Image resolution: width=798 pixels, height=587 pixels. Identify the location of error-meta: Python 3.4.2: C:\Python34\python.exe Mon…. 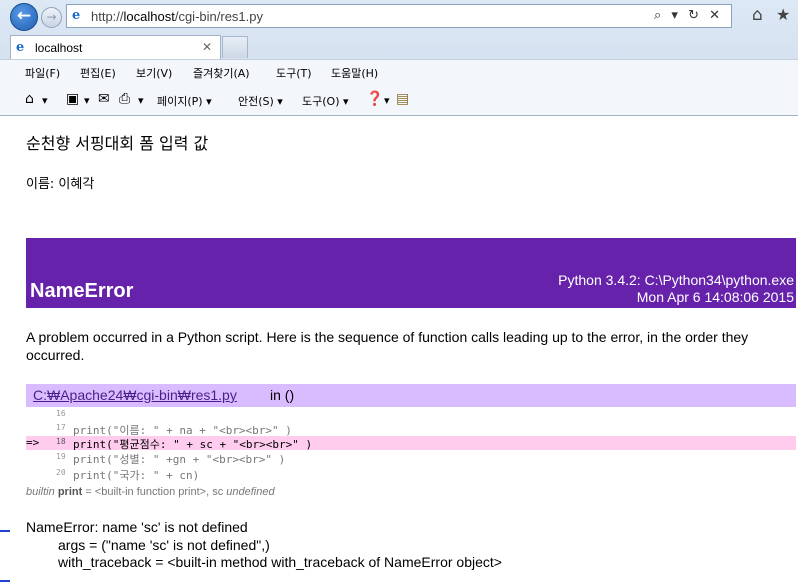
(676, 289).